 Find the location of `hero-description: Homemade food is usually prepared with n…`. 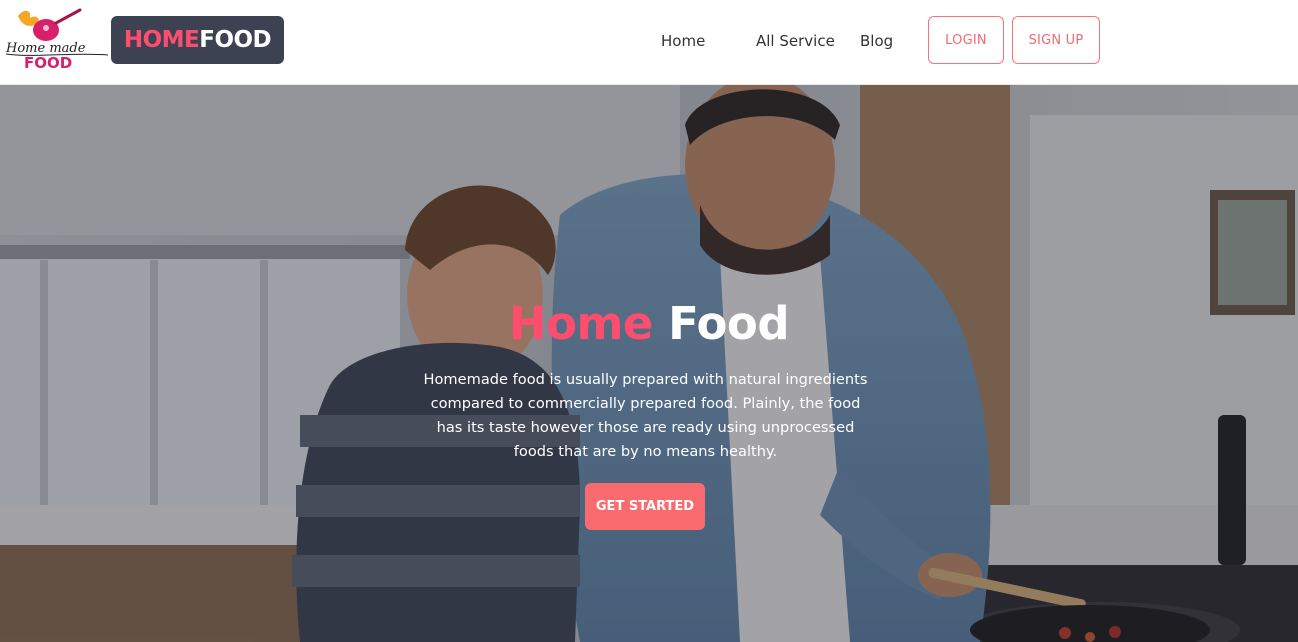

hero-description: Homemade food is usually prepared with n… is located at coordinates (645, 415).